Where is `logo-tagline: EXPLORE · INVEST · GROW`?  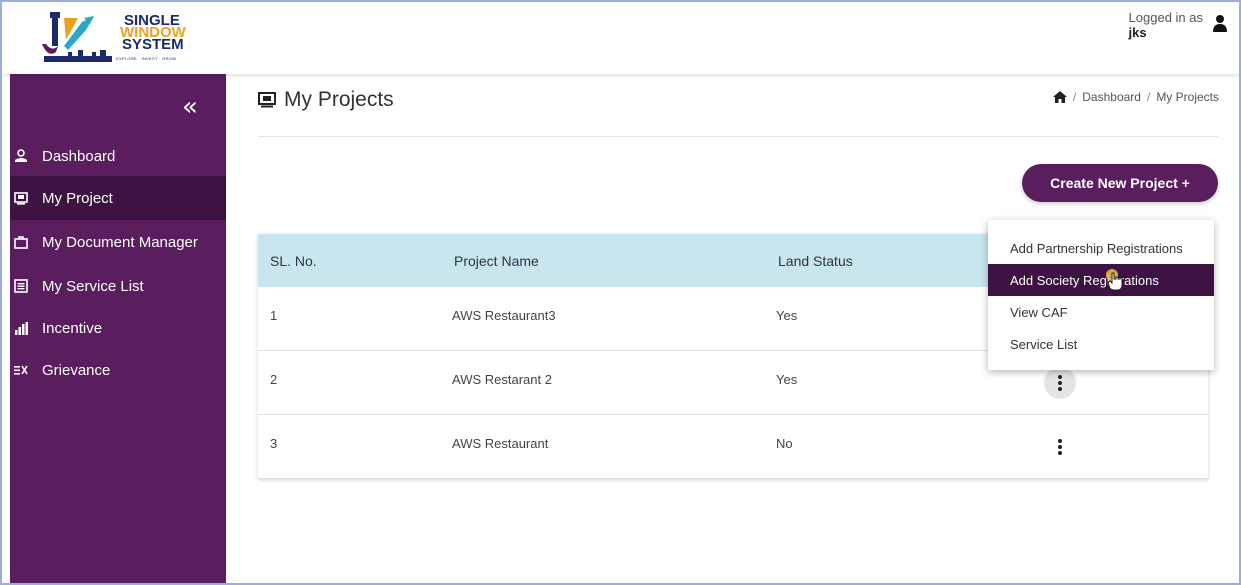
logo-tagline: EXPLORE · INVEST · GROW is located at coordinates (146, 58).